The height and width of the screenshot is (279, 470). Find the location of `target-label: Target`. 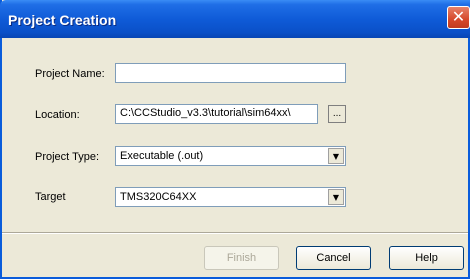

target-label: Target is located at coordinates (50, 197).